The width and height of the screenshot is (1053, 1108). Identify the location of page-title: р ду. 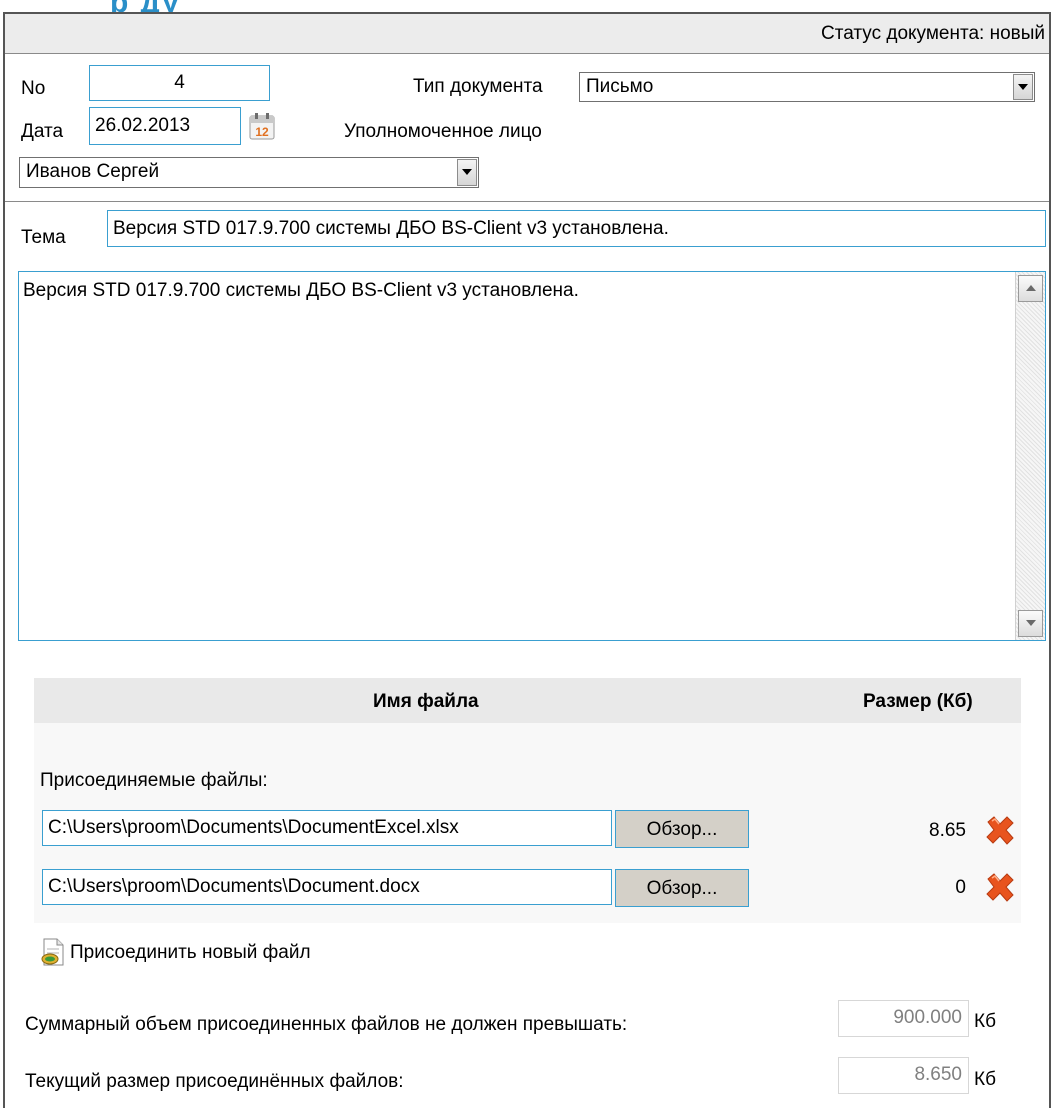
(145, 6).